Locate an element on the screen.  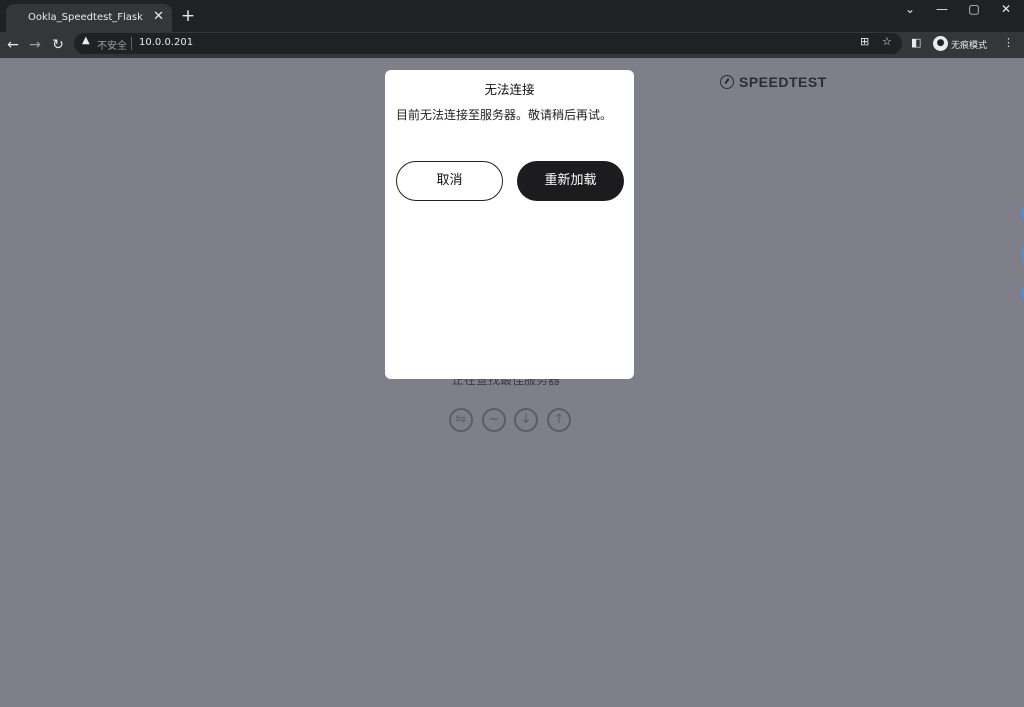
tab-title: Ookla_Speedtest_Flask is located at coordinates (85, 17).